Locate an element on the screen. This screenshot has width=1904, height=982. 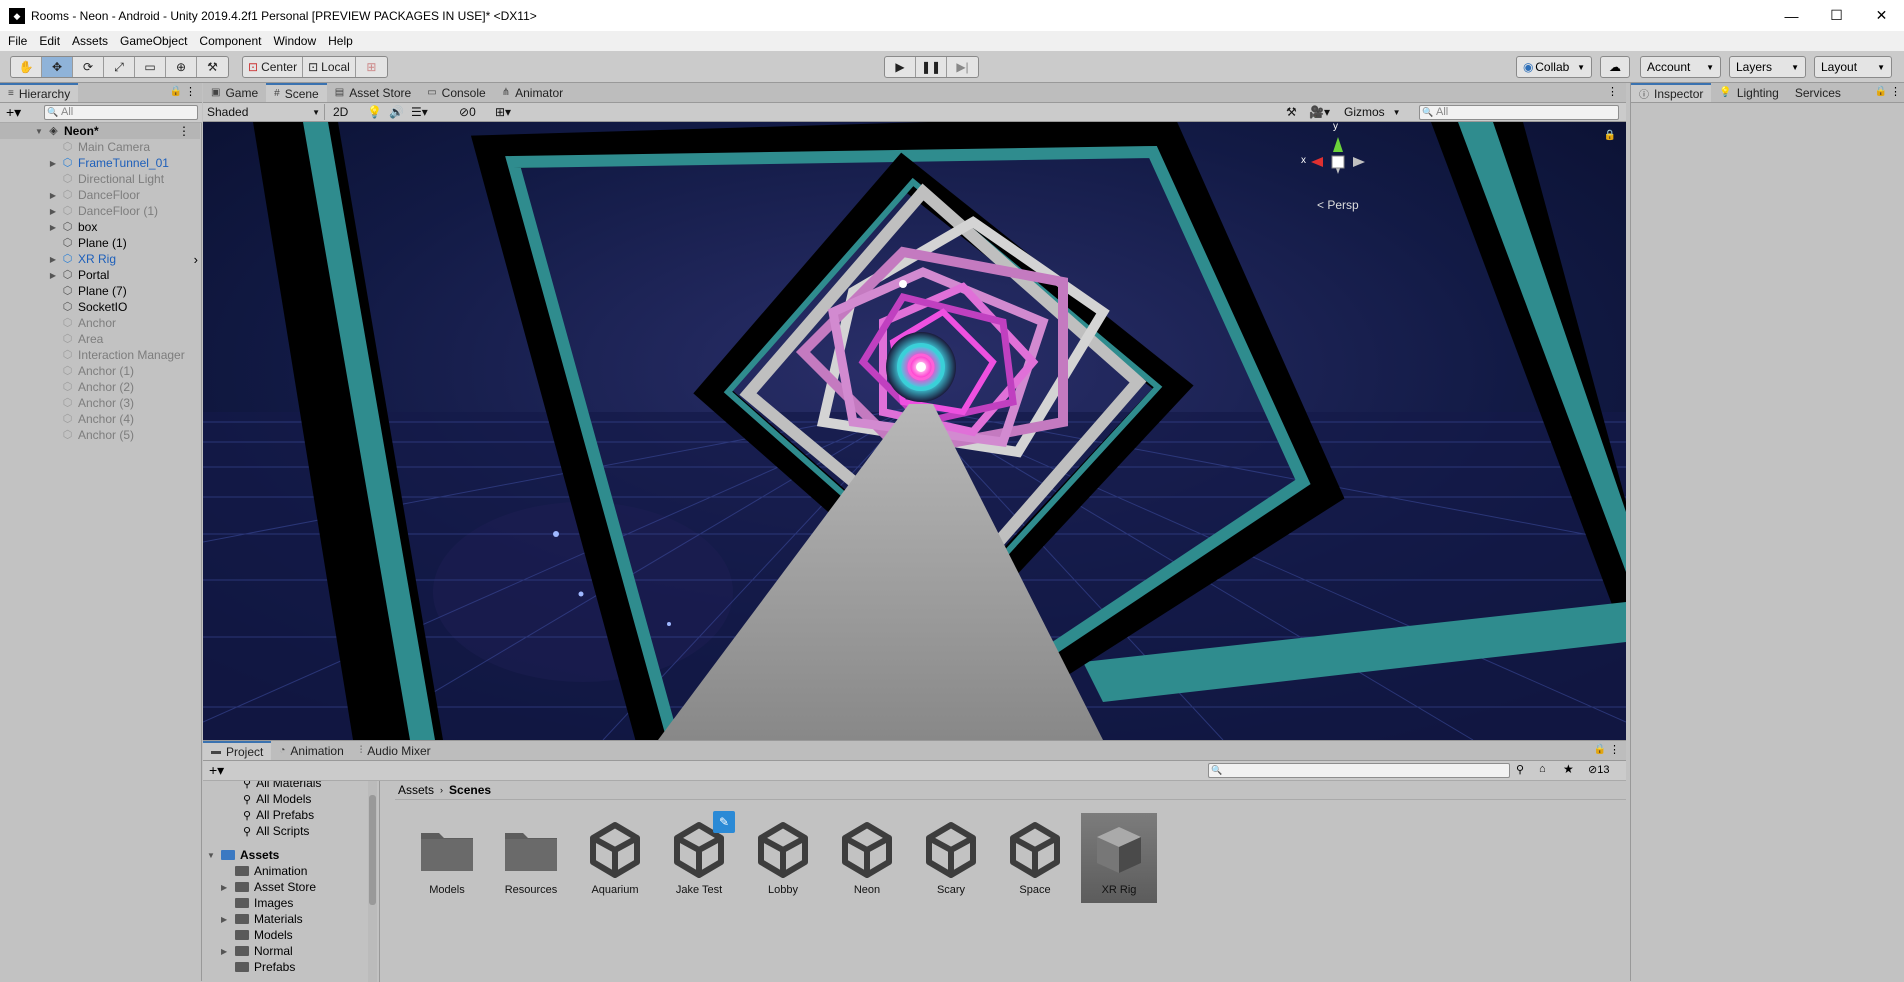
hierarchy-item: ⬡ Anchor (1) is located at coordinates (100, 371).